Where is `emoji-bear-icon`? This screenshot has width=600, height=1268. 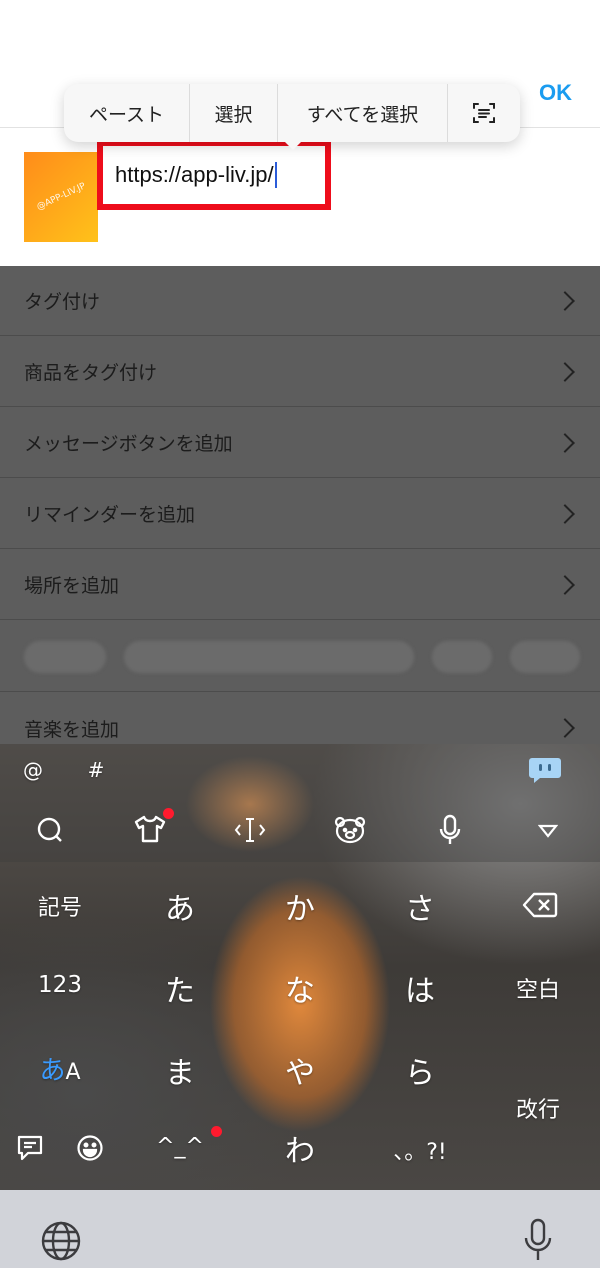
emoji-bear-icon is located at coordinates (350, 830).